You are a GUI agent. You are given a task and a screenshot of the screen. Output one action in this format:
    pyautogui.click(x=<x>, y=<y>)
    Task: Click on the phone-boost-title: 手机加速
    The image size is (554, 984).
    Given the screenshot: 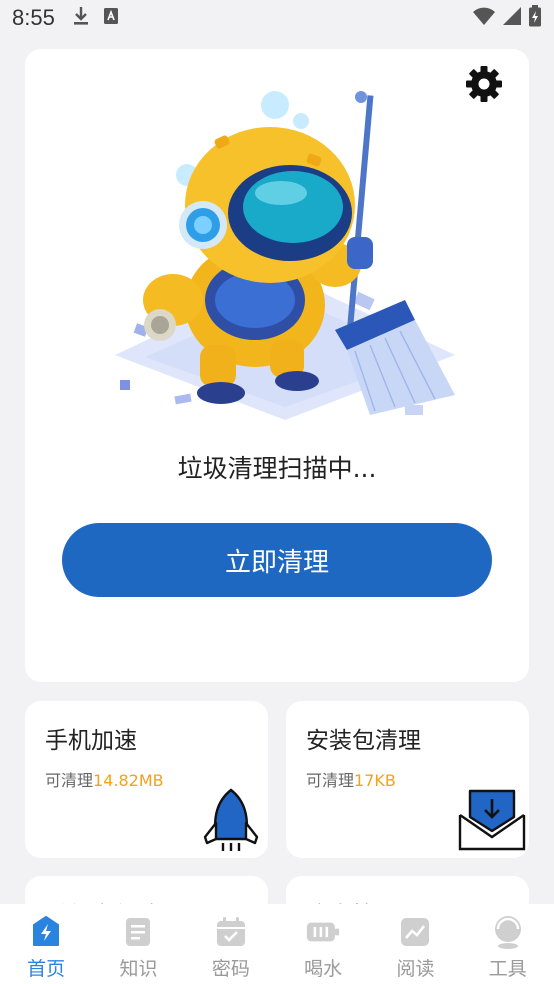 What is the action you would take?
    pyautogui.click(x=91, y=741)
    